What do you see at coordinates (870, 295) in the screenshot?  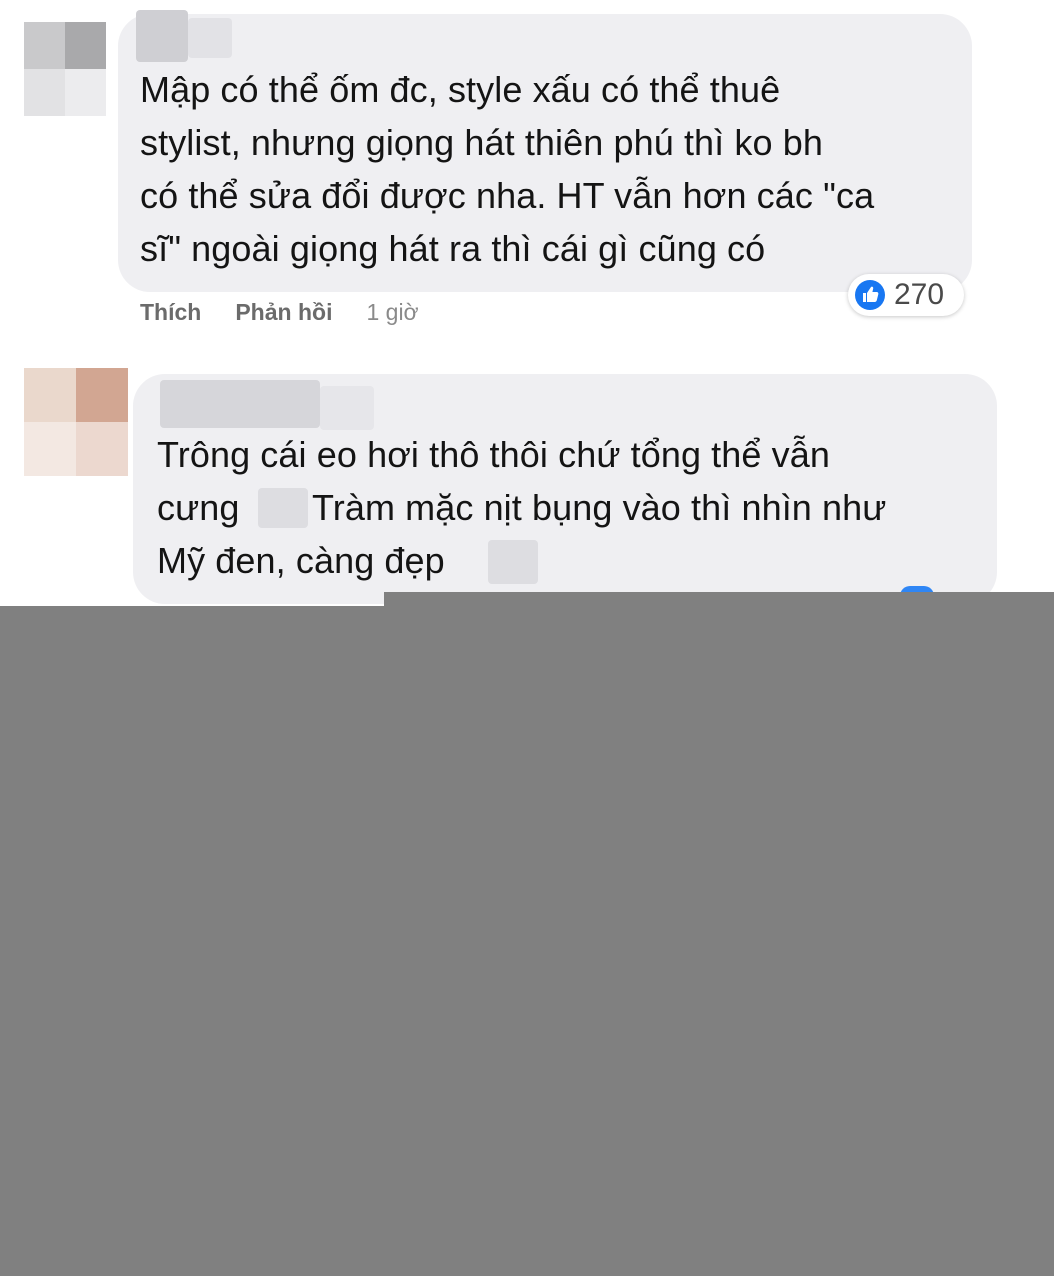 I see `thumbs-up-icon` at bounding box center [870, 295].